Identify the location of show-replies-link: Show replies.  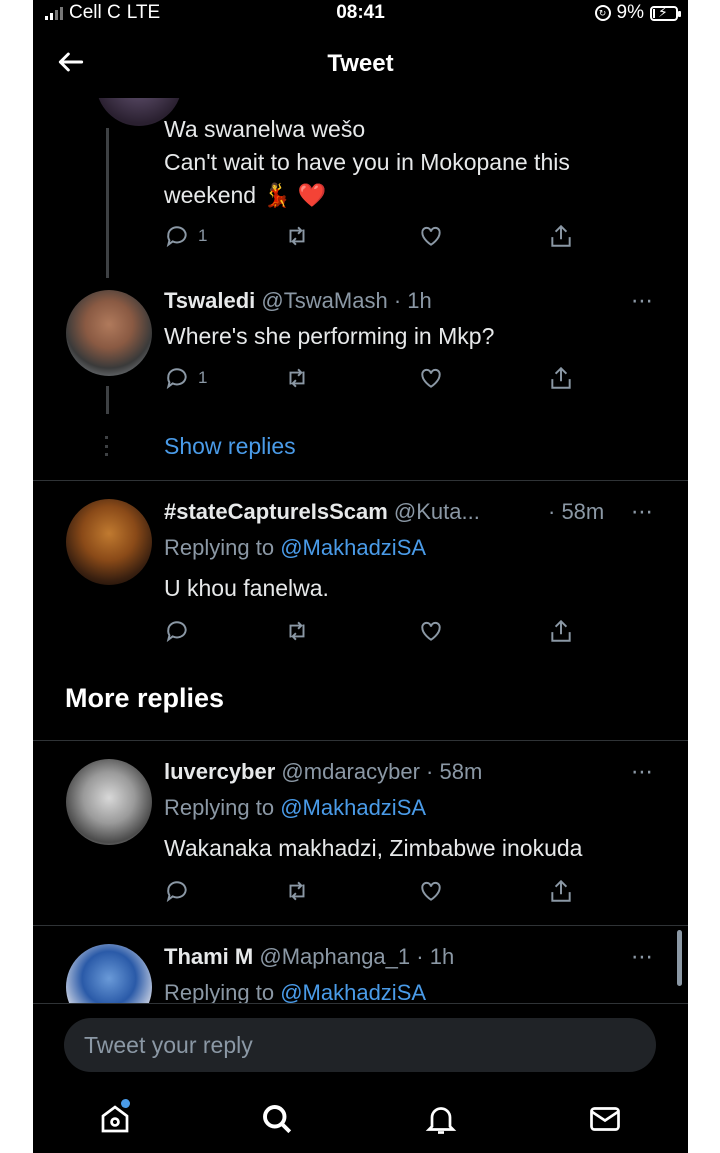
(230, 446).